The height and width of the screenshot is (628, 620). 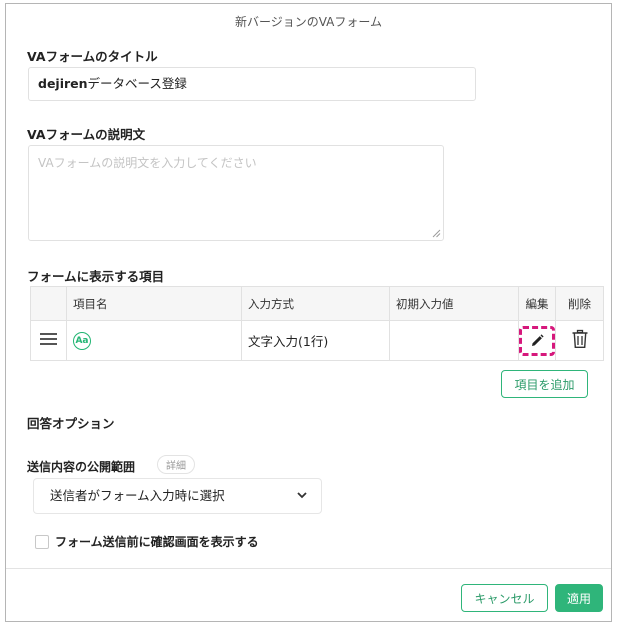 I want to click on items-table-header: 項目名 入力方式 初期入力値 編集 削除, so click(x=317, y=303).